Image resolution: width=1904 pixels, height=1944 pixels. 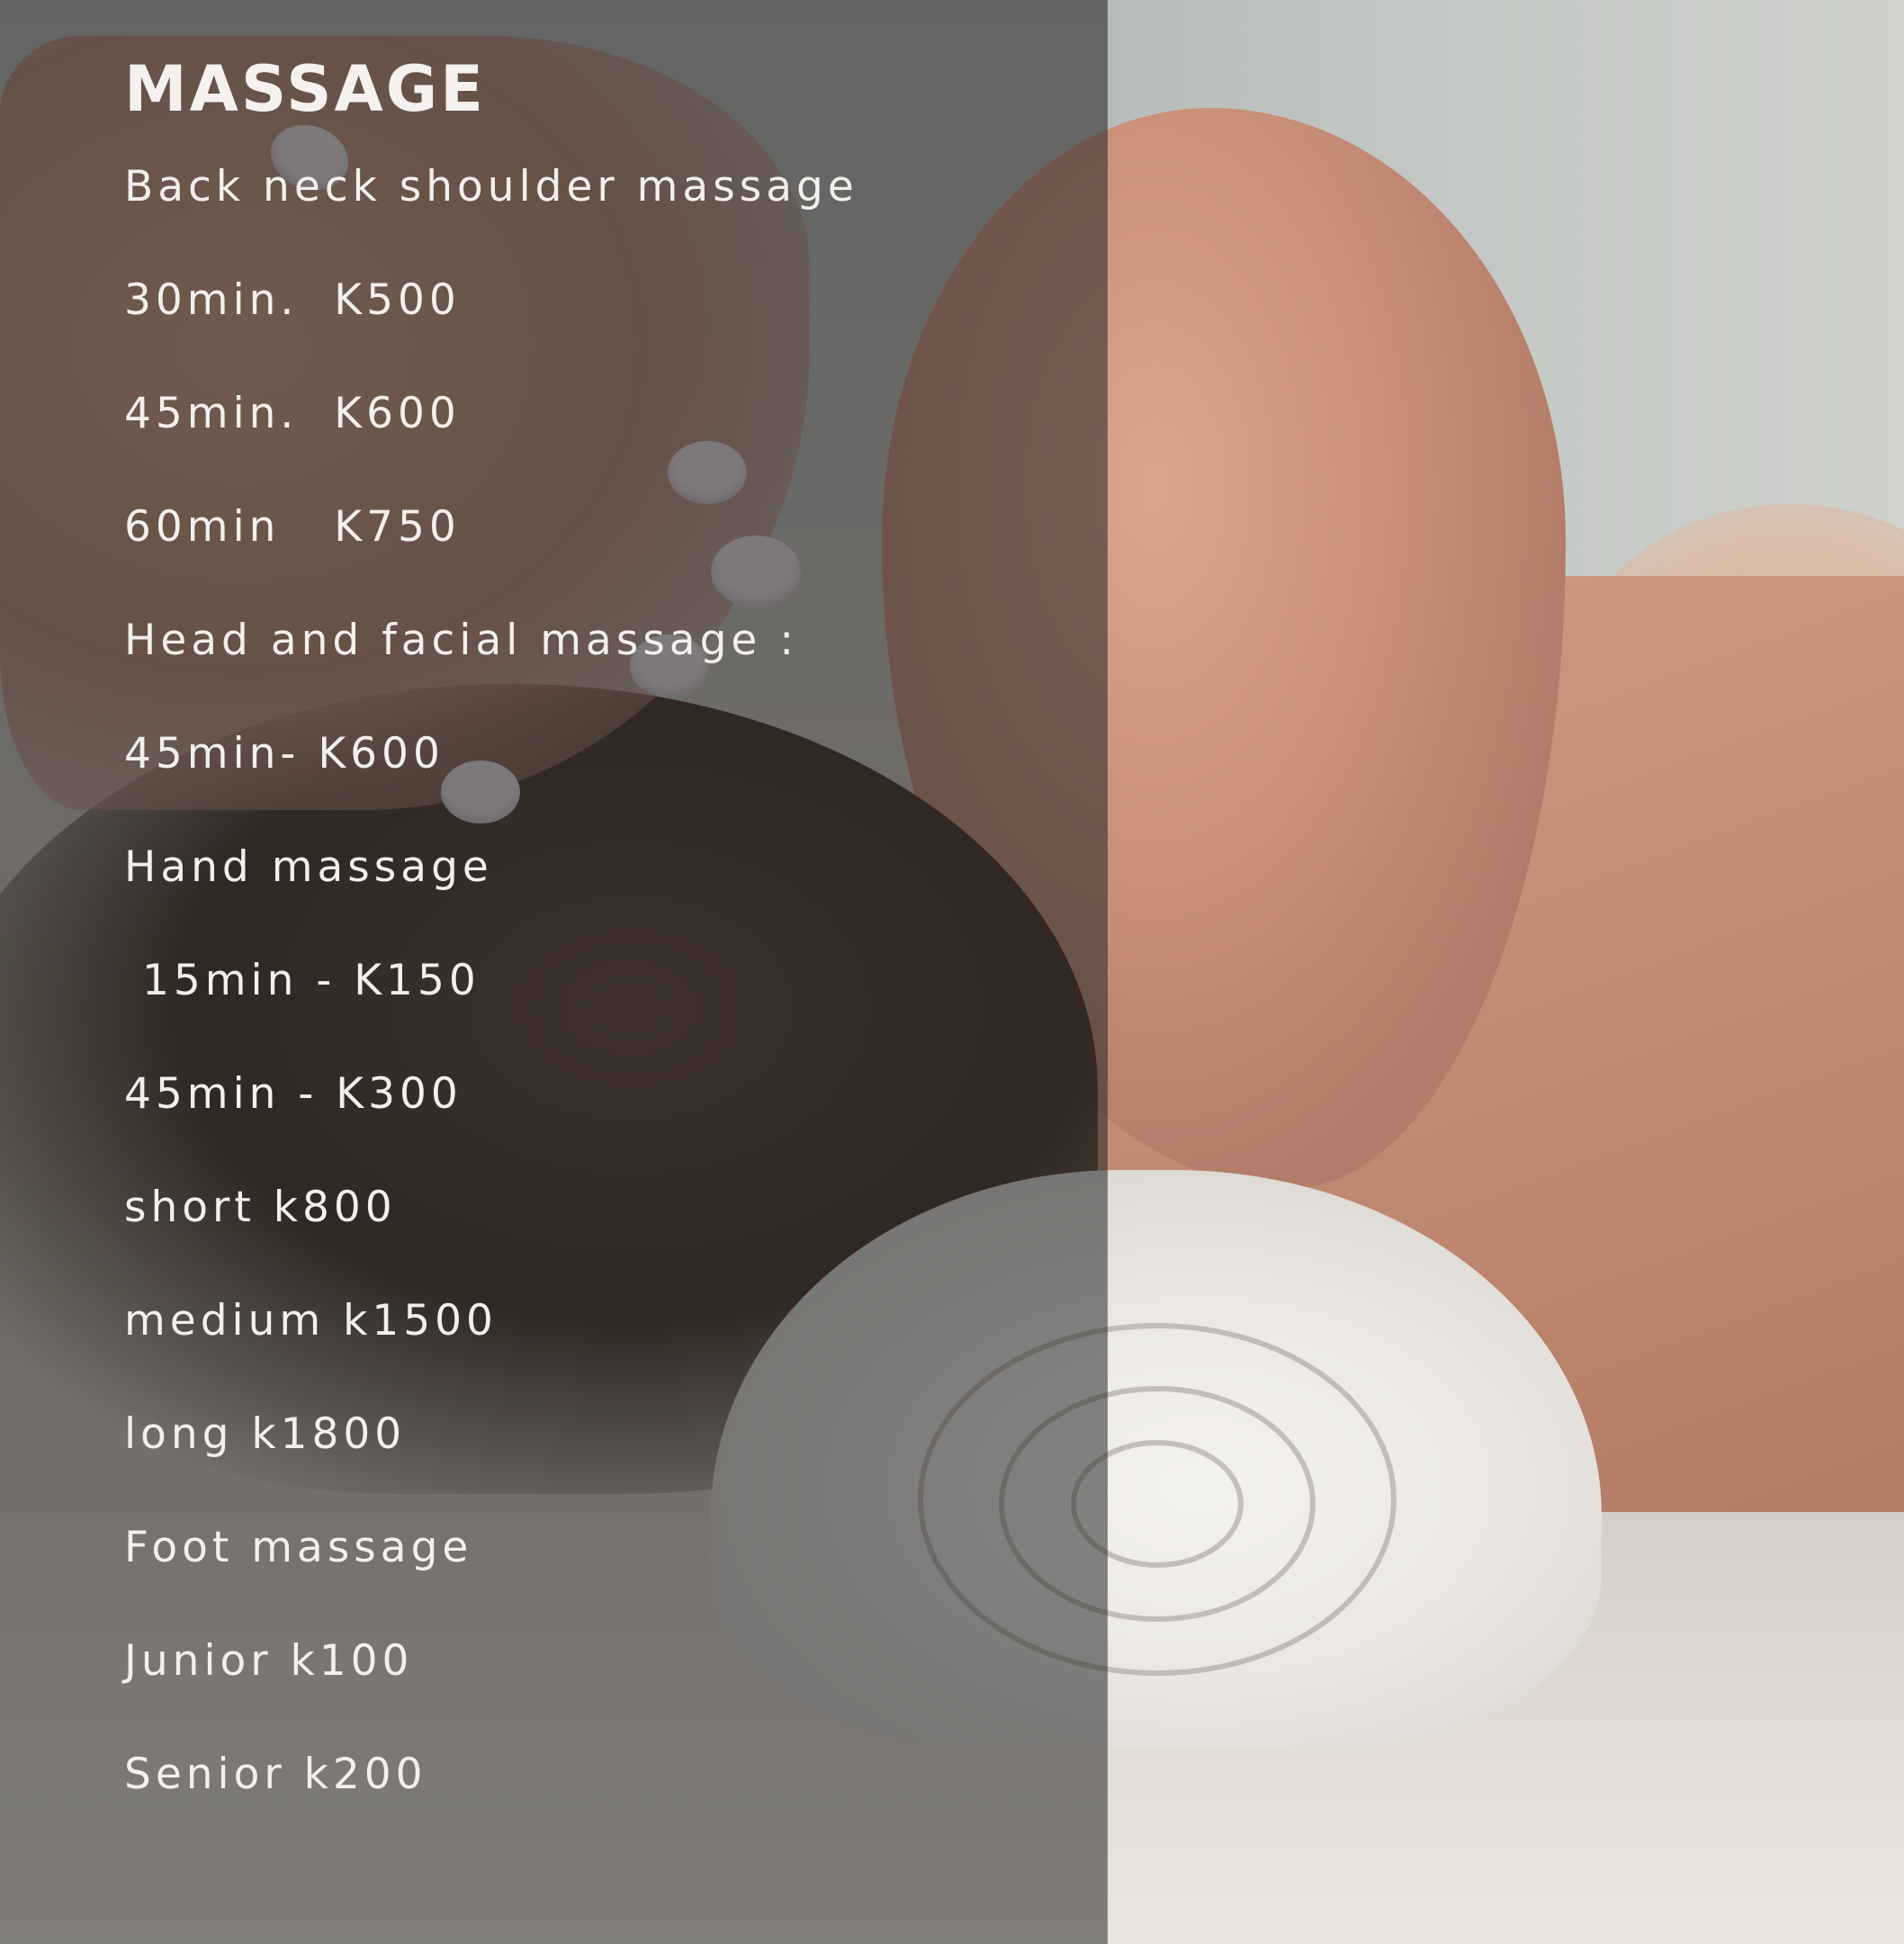 What do you see at coordinates (260, 1207) in the screenshot?
I see `price-line: short k800` at bounding box center [260, 1207].